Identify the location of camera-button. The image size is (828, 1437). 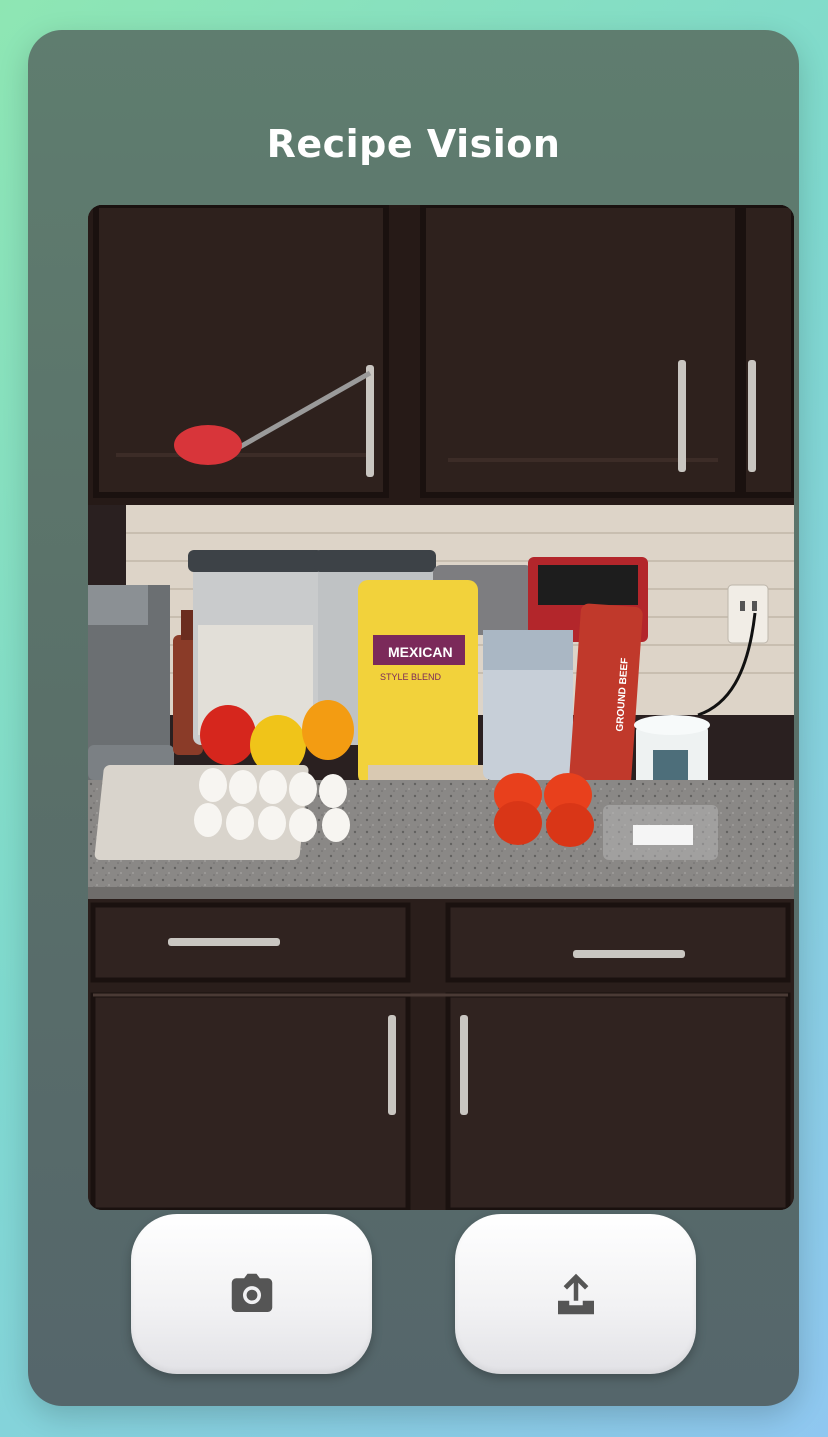
(251, 1294).